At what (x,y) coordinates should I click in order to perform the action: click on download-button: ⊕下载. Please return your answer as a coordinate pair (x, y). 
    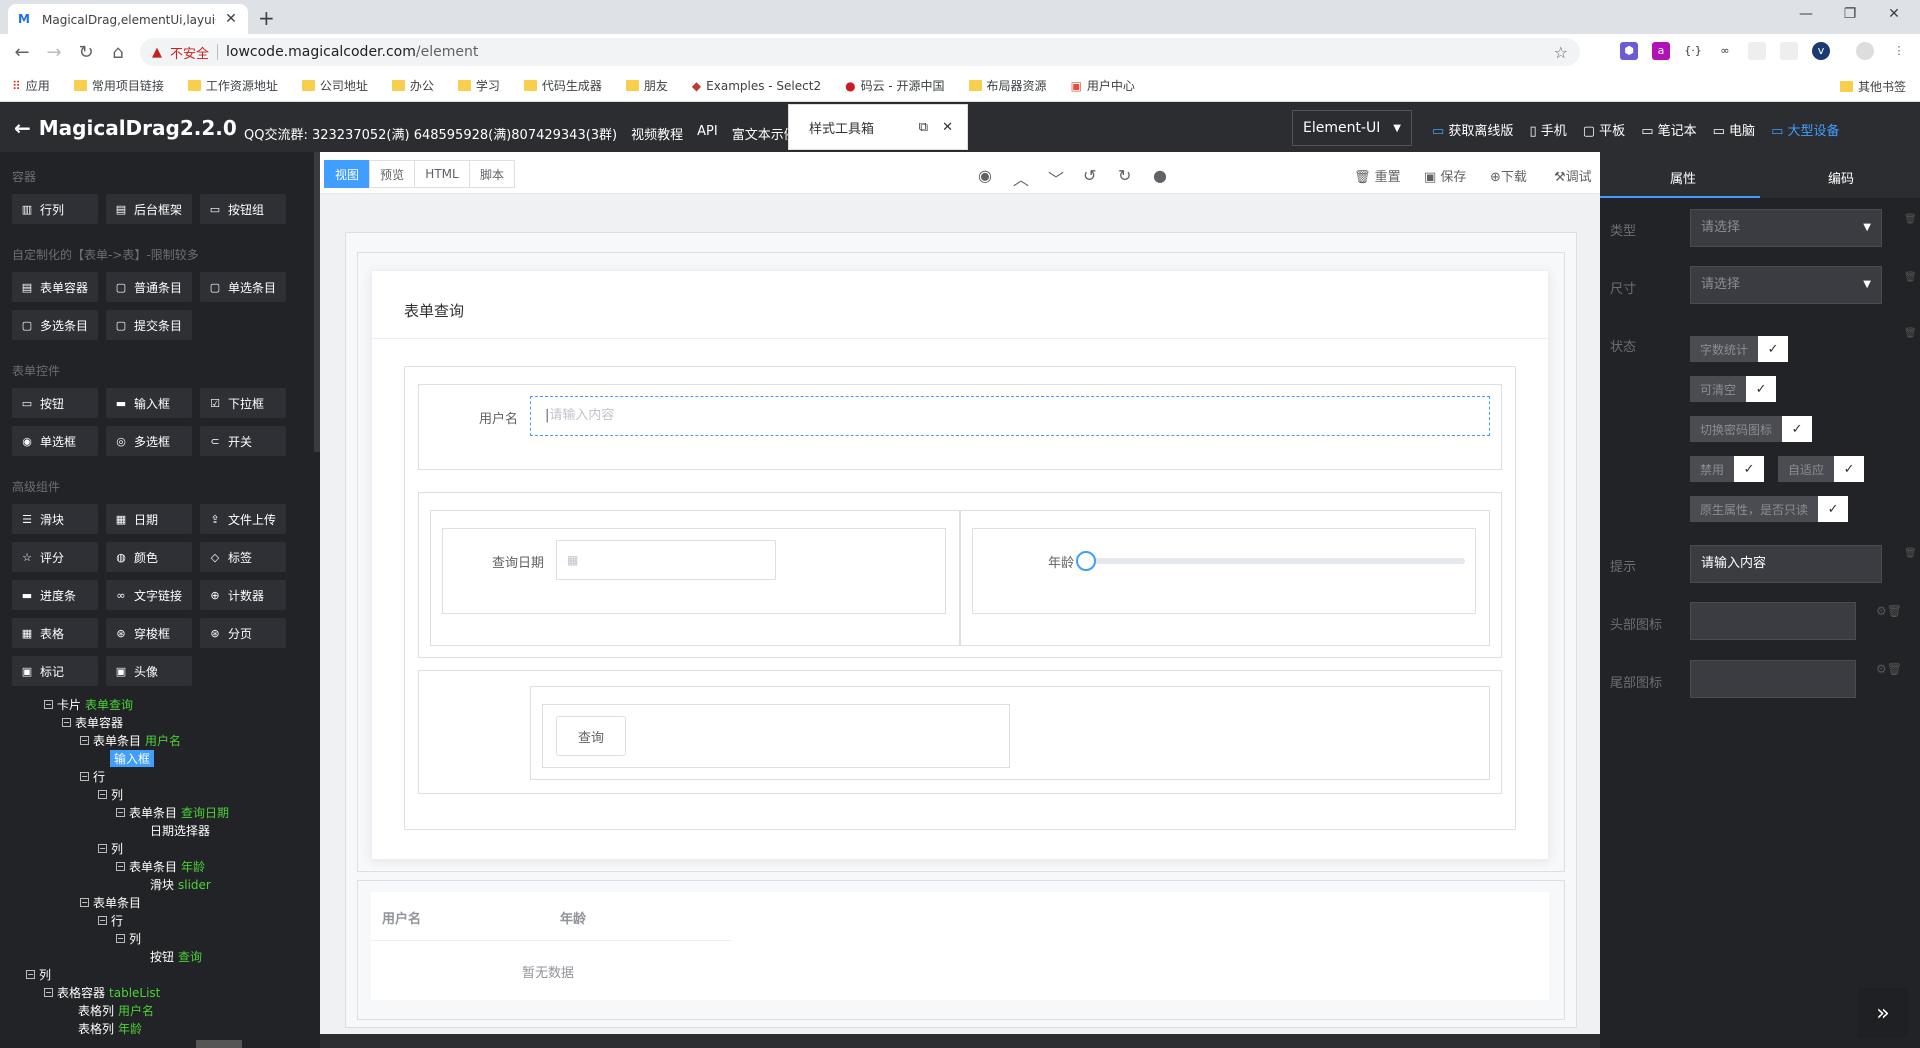
    Looking at the image, I should click on (1508, 175).